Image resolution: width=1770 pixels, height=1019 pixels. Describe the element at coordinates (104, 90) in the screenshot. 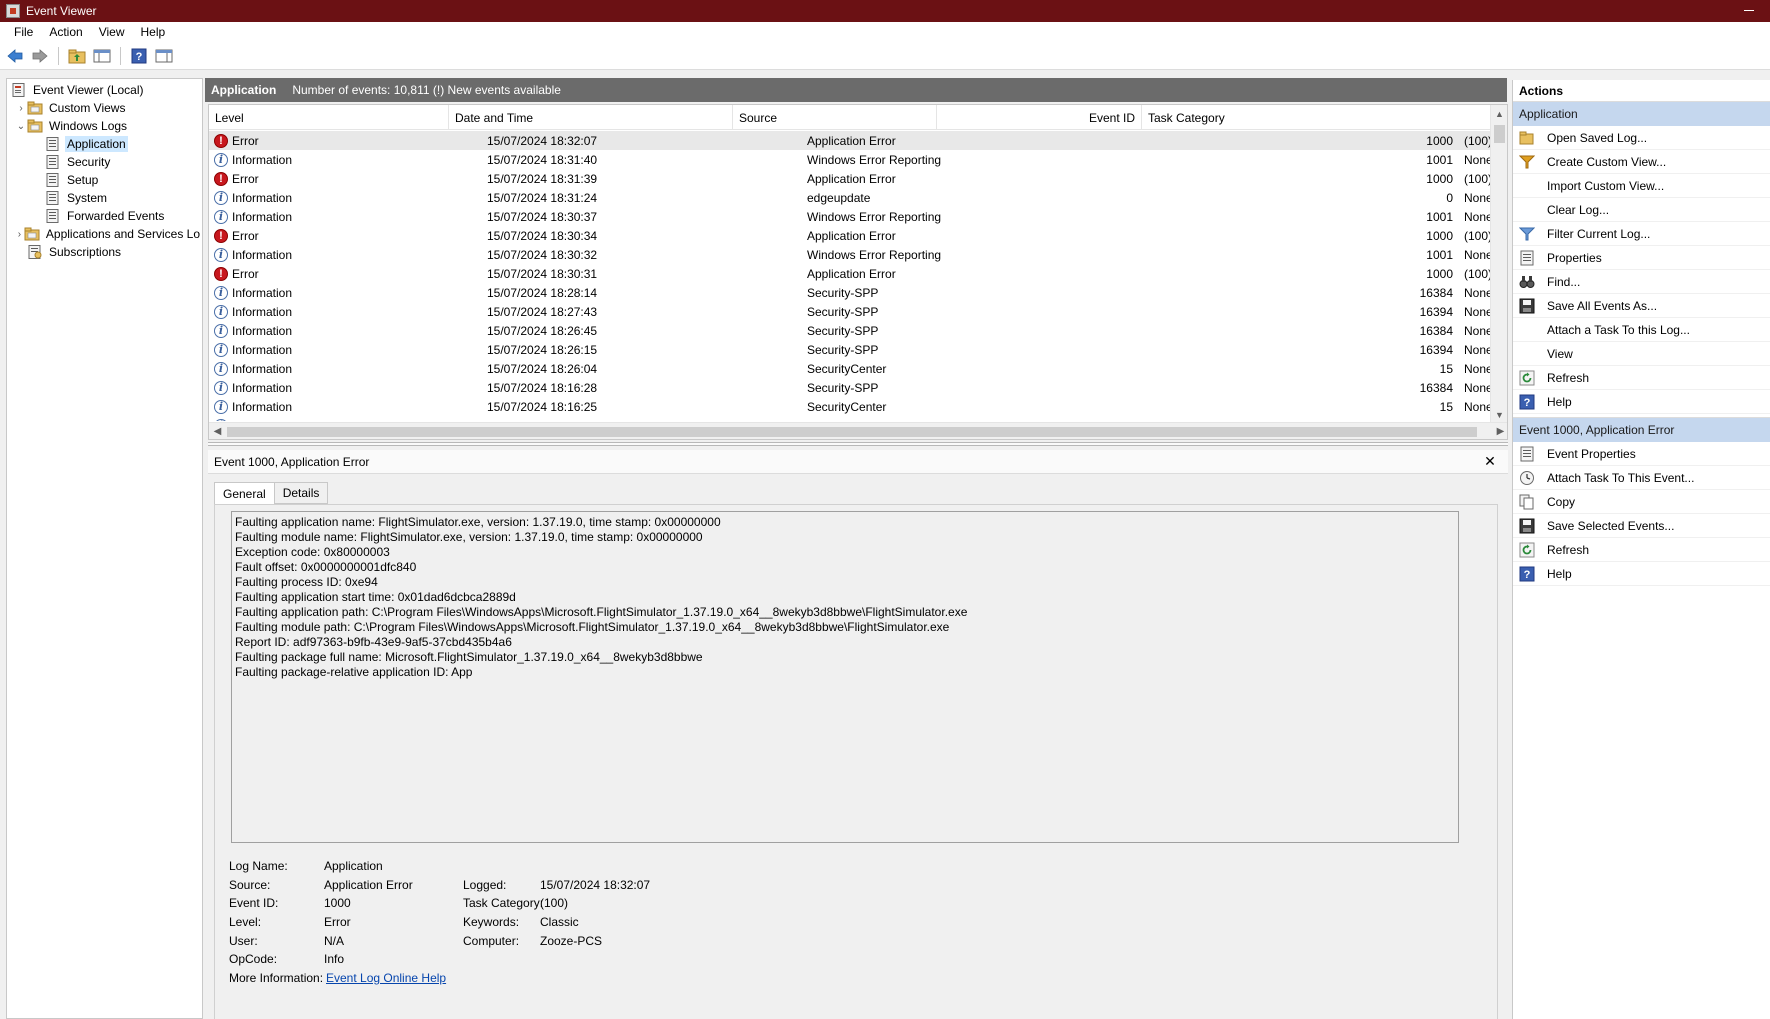

I see `tree-item-event-viewer-local: Event Viewer (Local)` at that location.